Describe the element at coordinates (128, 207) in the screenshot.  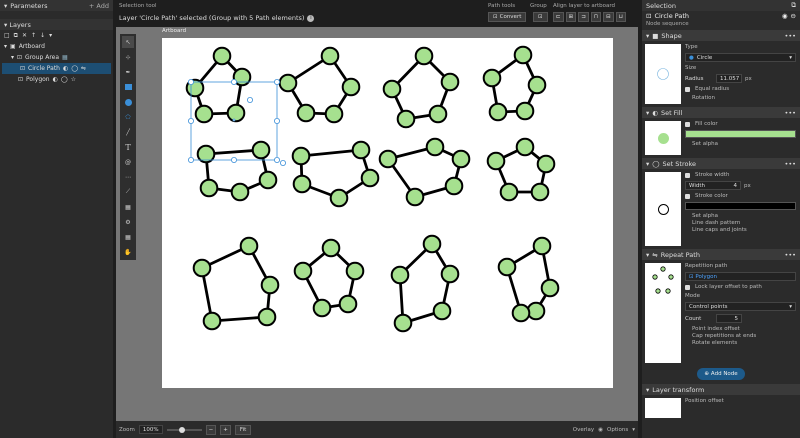
I see `grid-tool: ▦` at that location.